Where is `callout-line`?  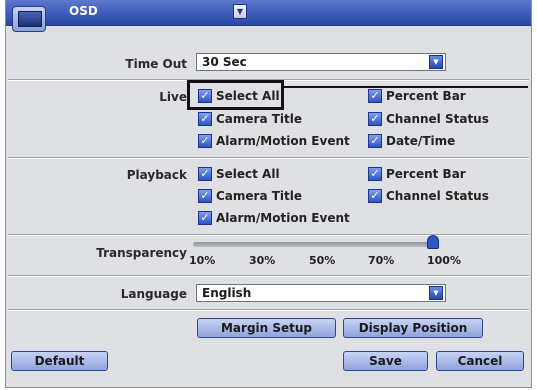 callout-line is located at coordinates (406, 87).